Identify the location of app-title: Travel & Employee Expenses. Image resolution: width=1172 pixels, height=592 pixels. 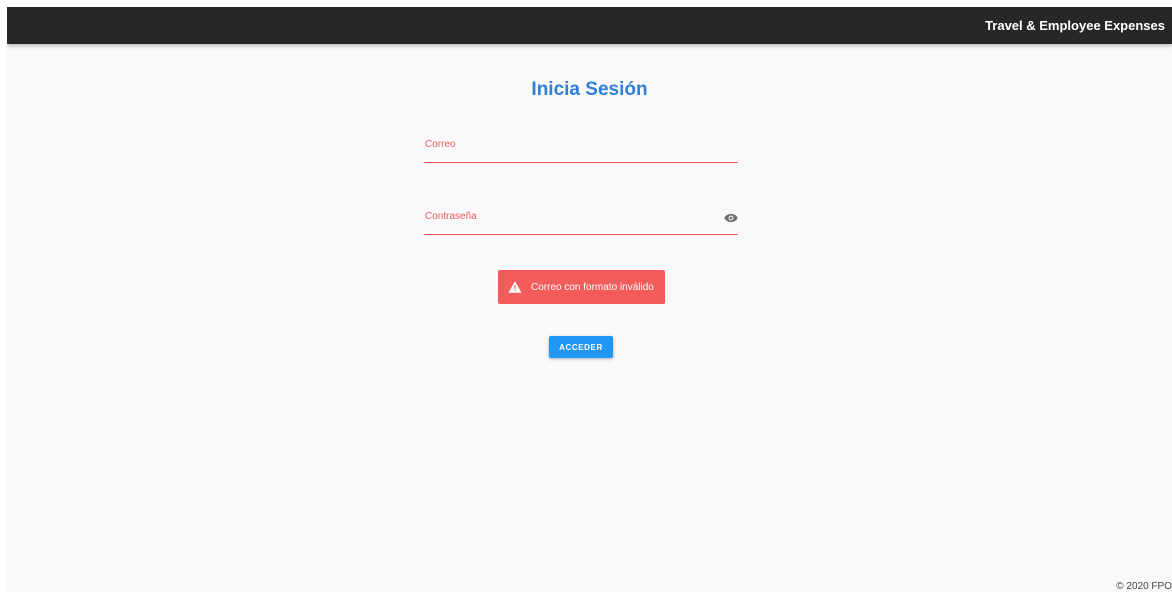
(1075, 25).